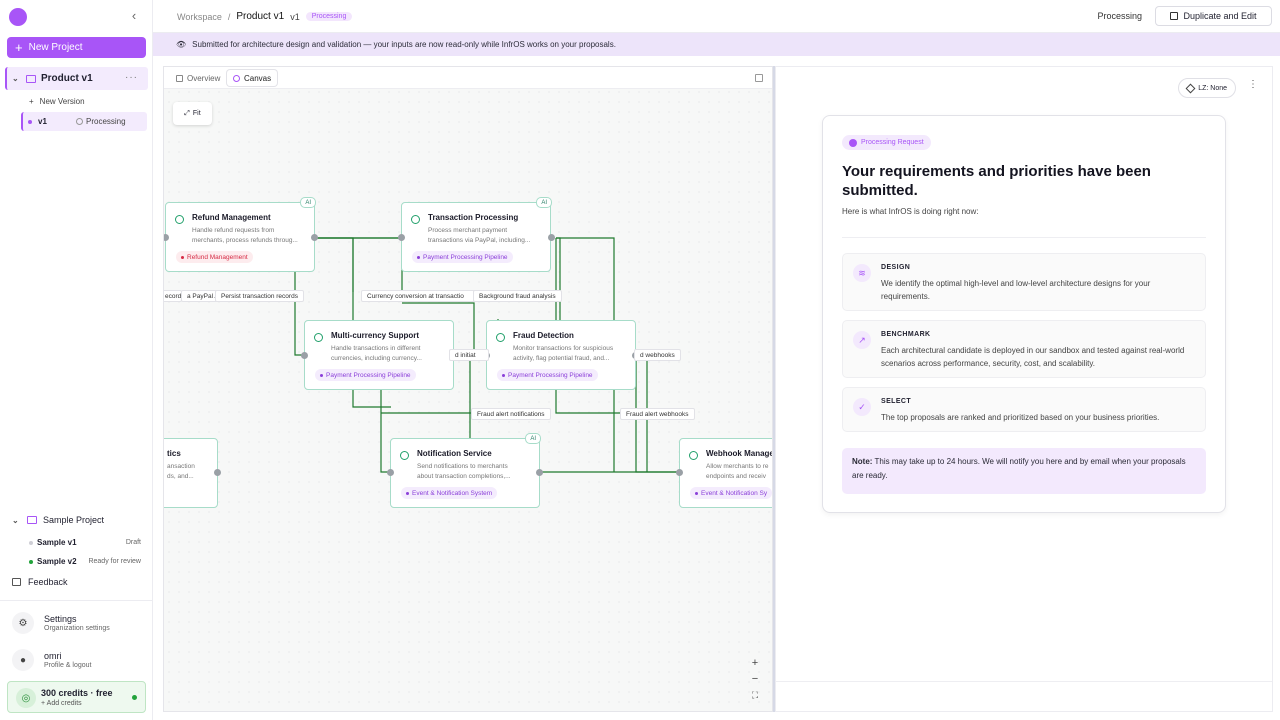 The height and width of the screenshot is (720, 1280). I want to click on processing-badge: Processing Request, so click(886, 142).